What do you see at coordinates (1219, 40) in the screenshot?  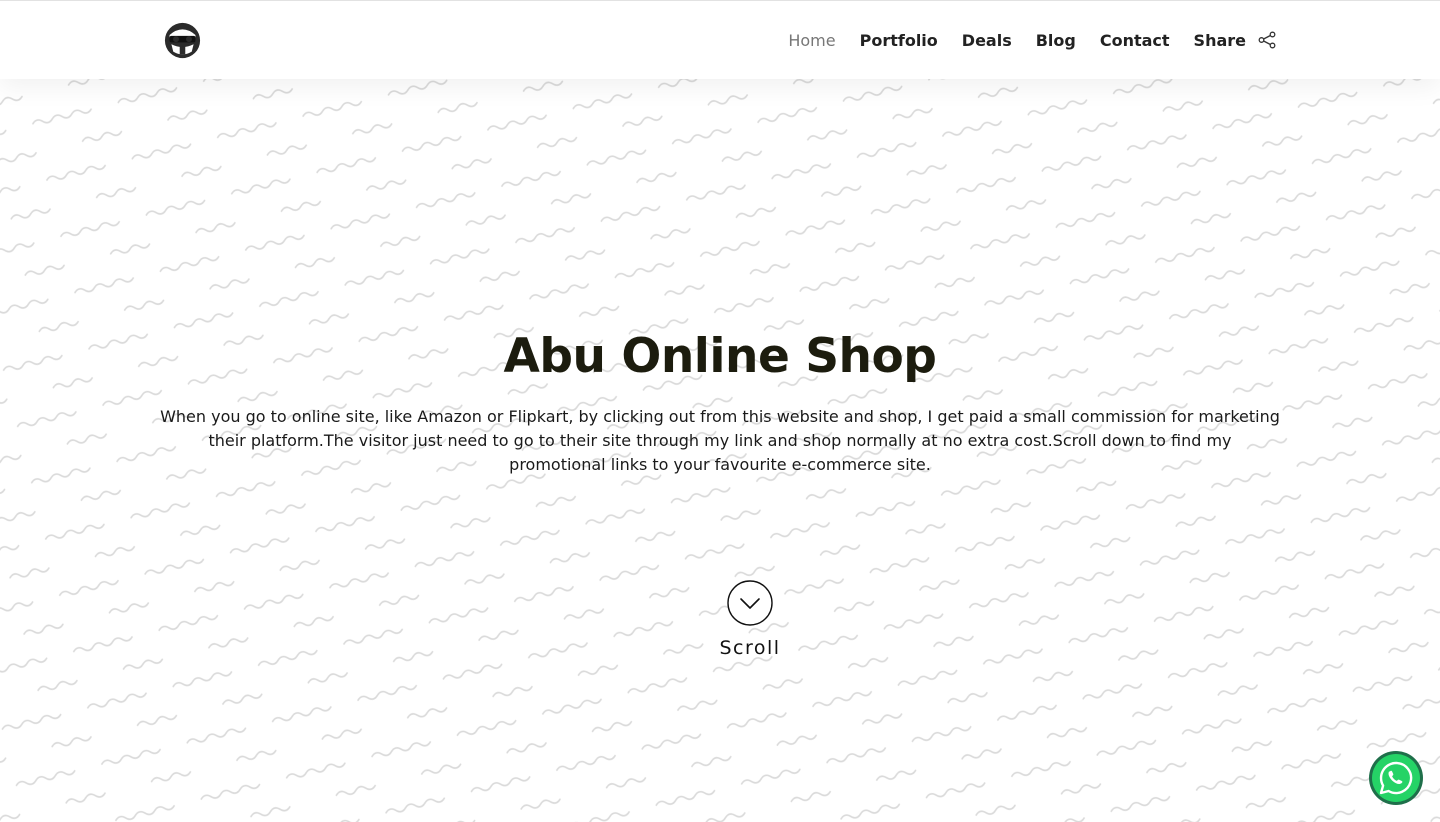 I see `share-label: Share` at bounding box center [1219, 40].